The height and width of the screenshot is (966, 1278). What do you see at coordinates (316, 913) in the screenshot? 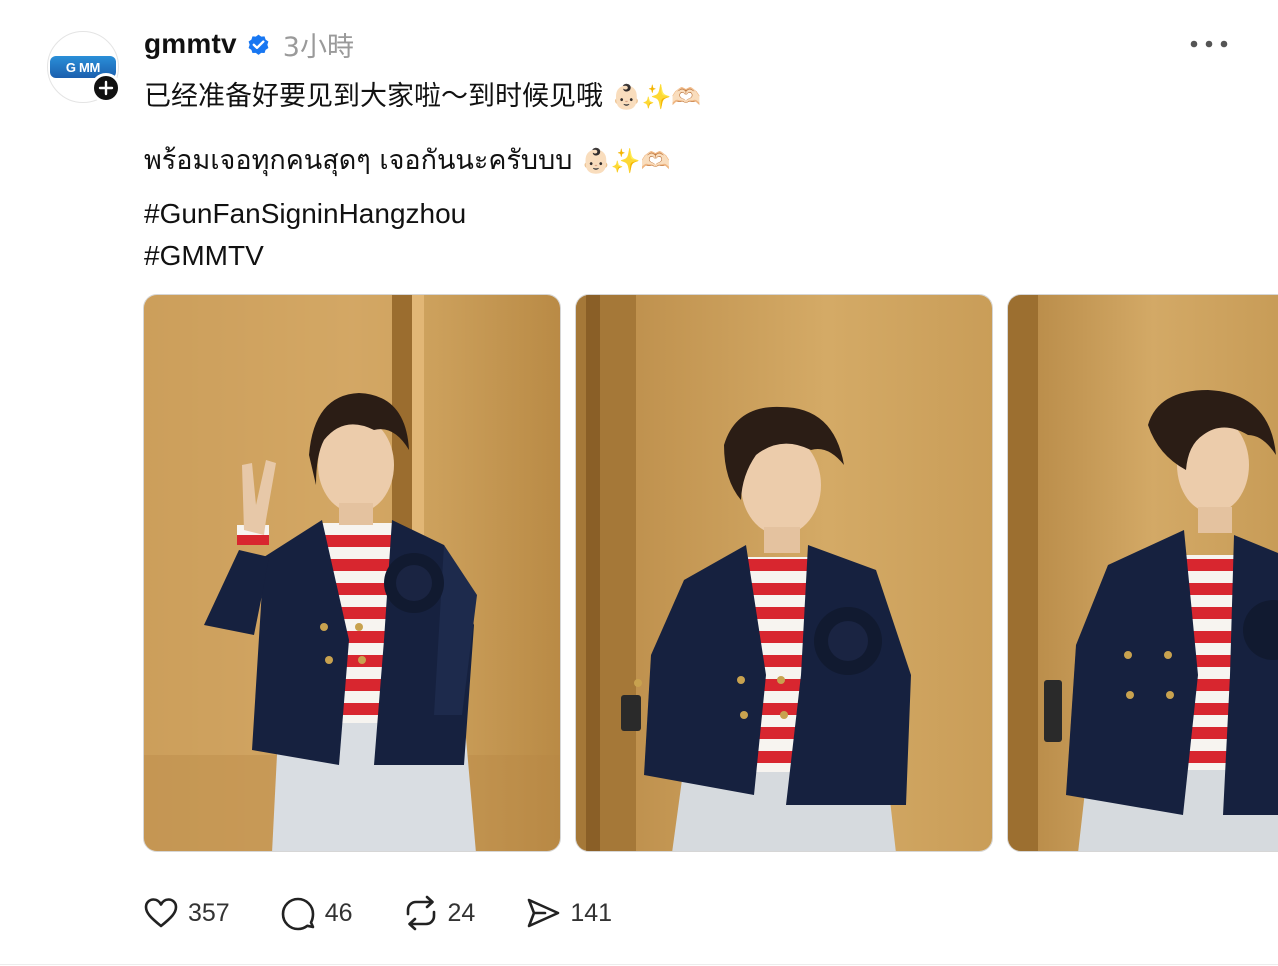
I see `comment-button: 46` at bounding box center [316, 913].